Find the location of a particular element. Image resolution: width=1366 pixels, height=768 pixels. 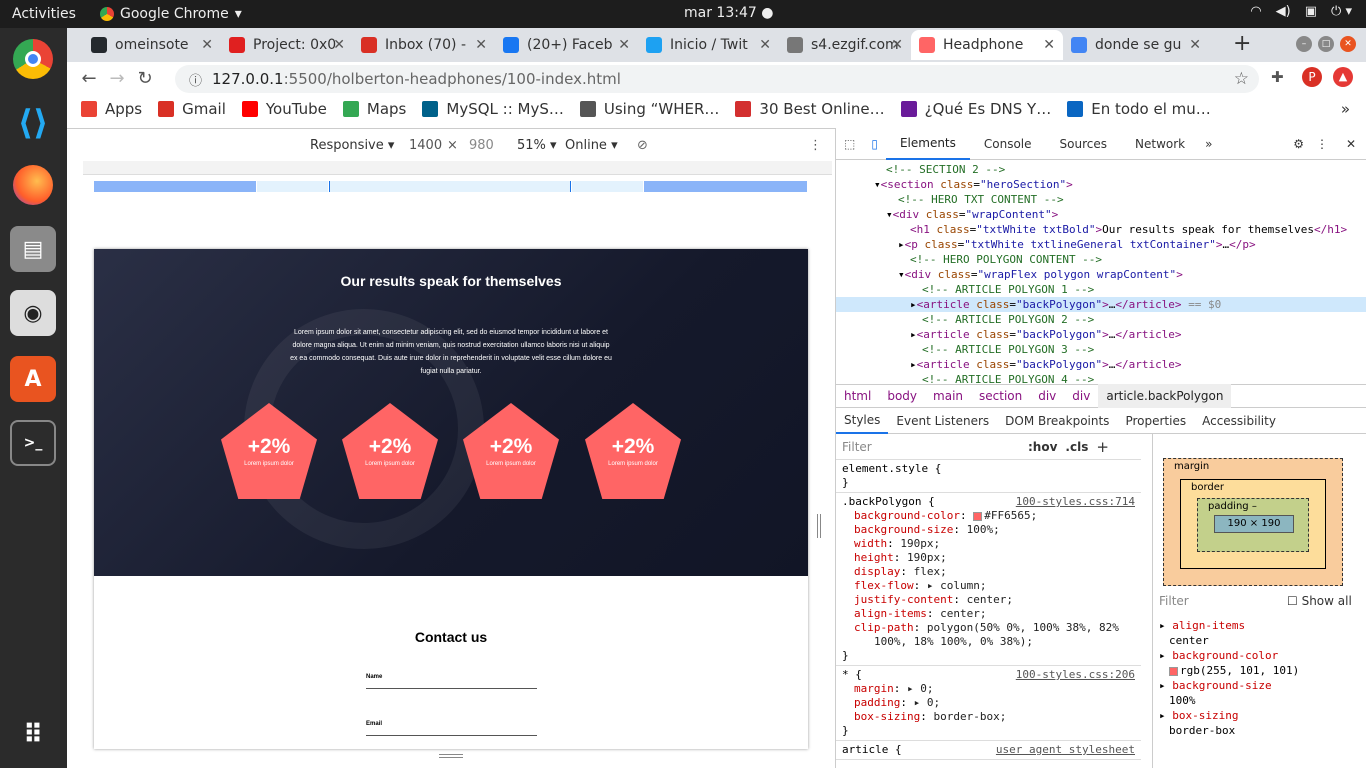

breadcrumb-item: main is located at coordinates (948, 396).